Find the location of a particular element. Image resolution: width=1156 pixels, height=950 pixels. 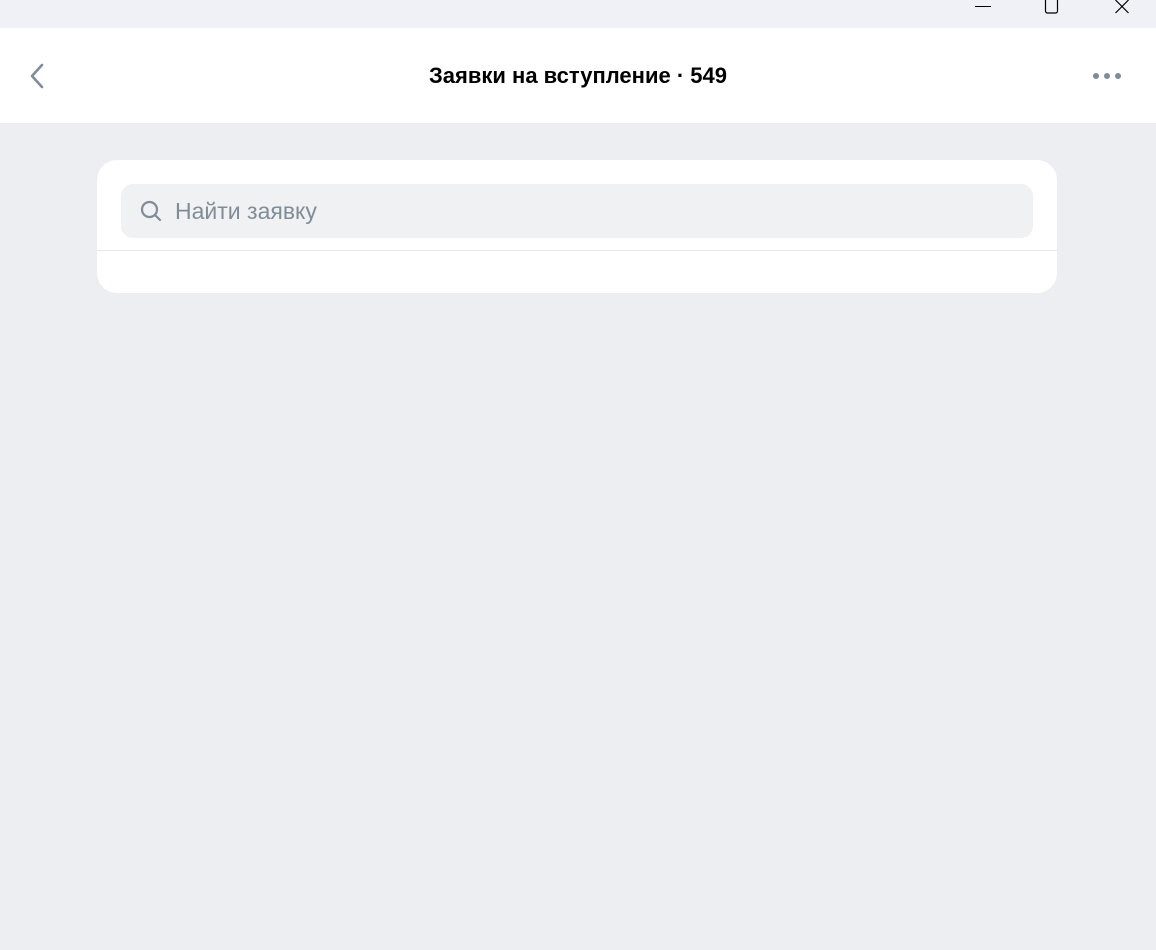

window-maximize-button is located at coordinates (1051, 14).